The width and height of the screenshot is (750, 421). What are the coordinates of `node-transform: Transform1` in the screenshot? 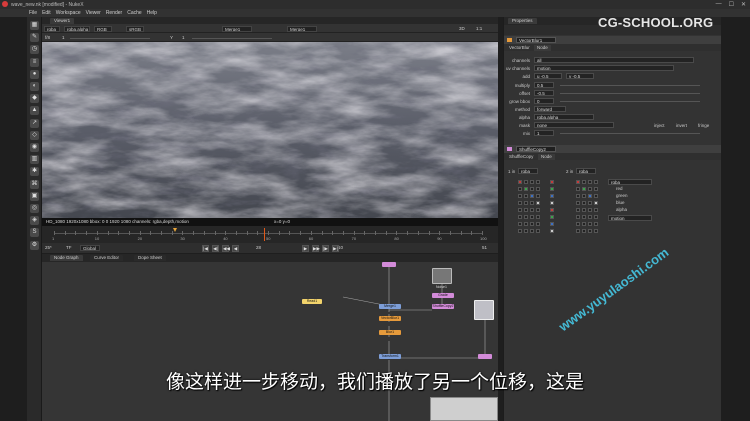 It's located at (390, 356).